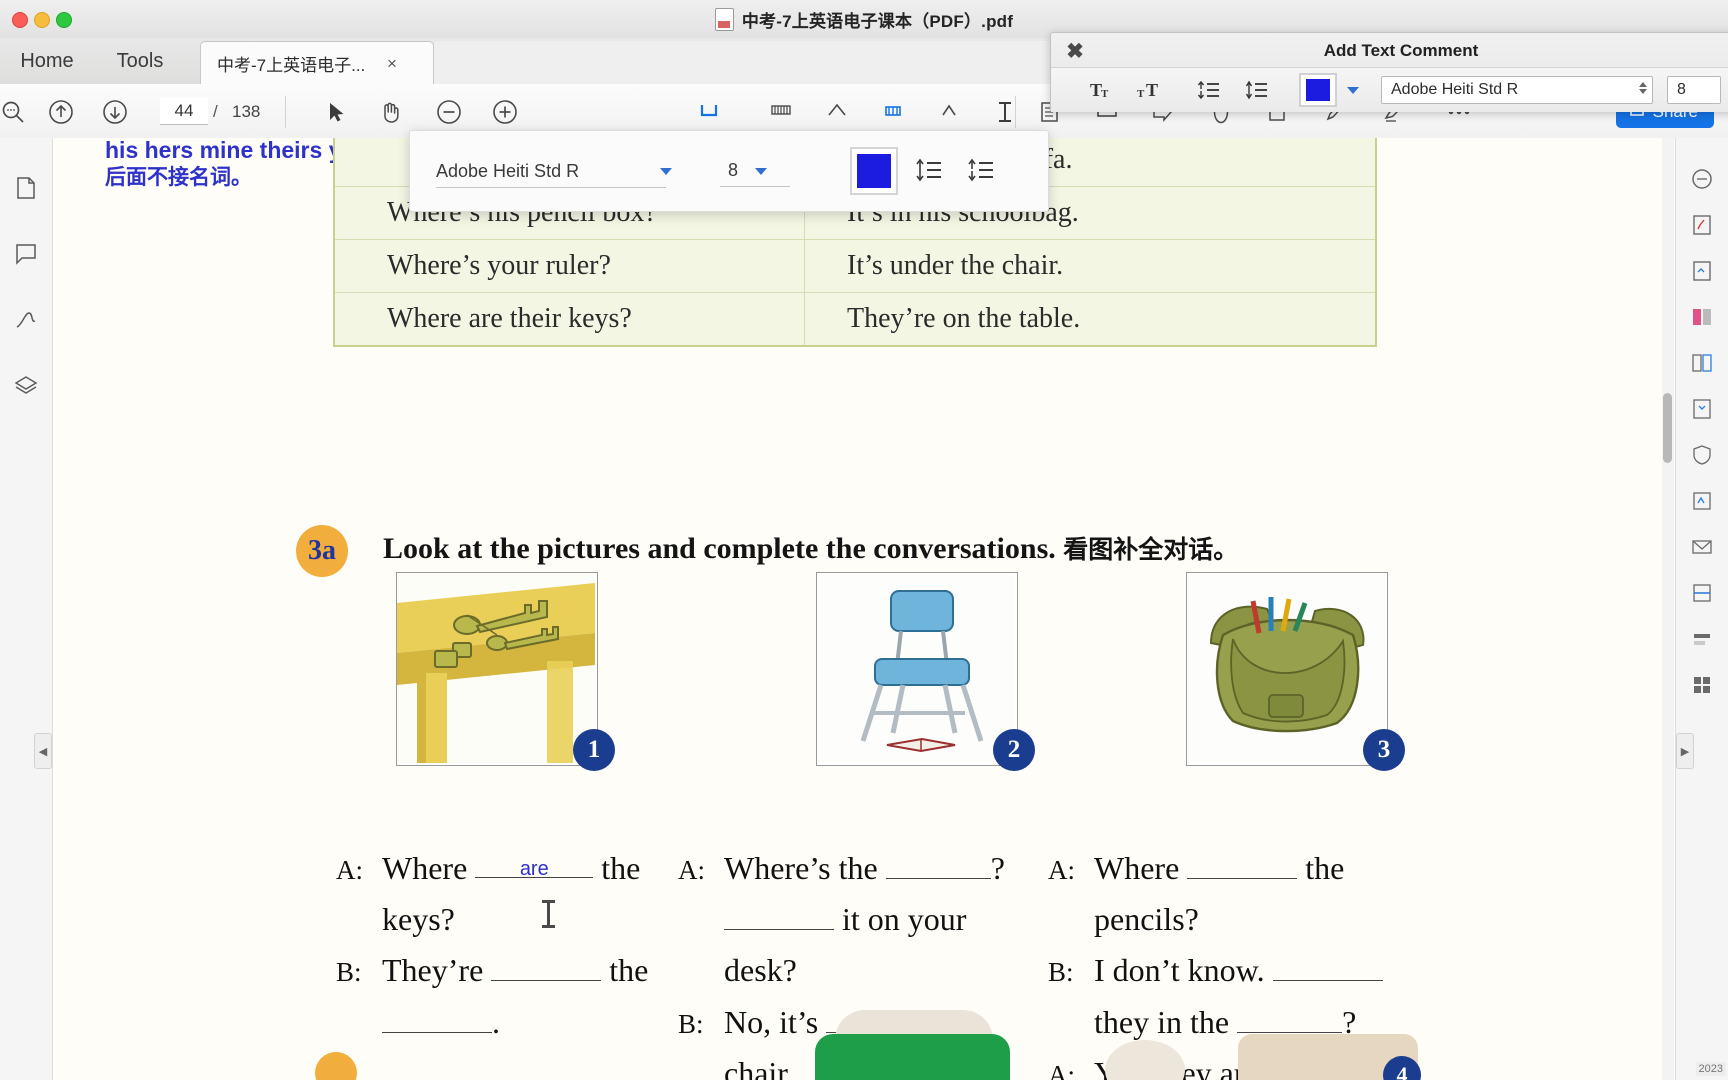 The height and width of the screenshot is (1080, 1728). I want to click on collapse-right-panel-button: ▶, so click(1685, 751).